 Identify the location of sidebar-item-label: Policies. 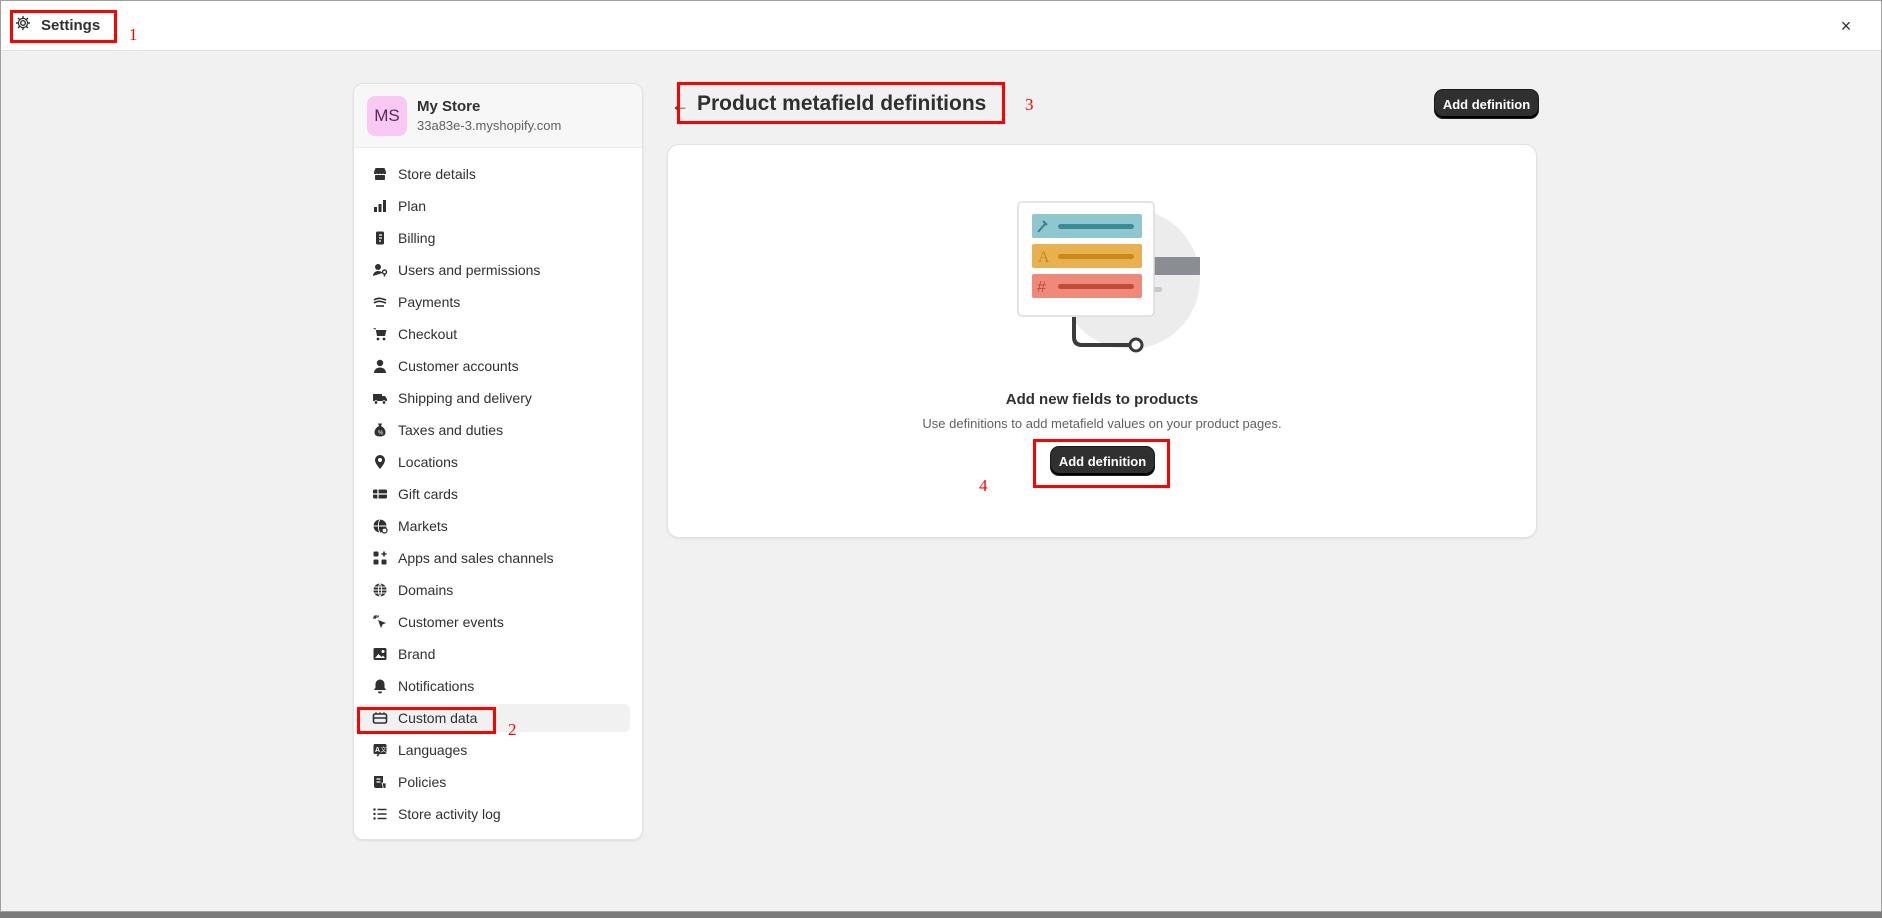
(422, 782).